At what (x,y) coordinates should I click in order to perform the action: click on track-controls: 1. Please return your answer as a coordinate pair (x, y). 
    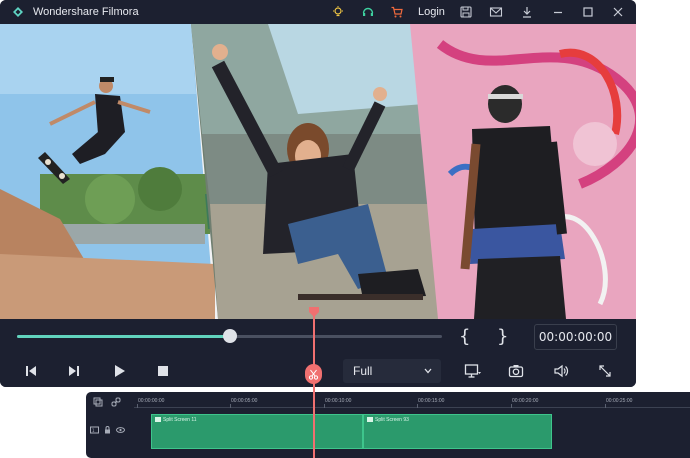
    Looking at the image, I should click on (110, 430).